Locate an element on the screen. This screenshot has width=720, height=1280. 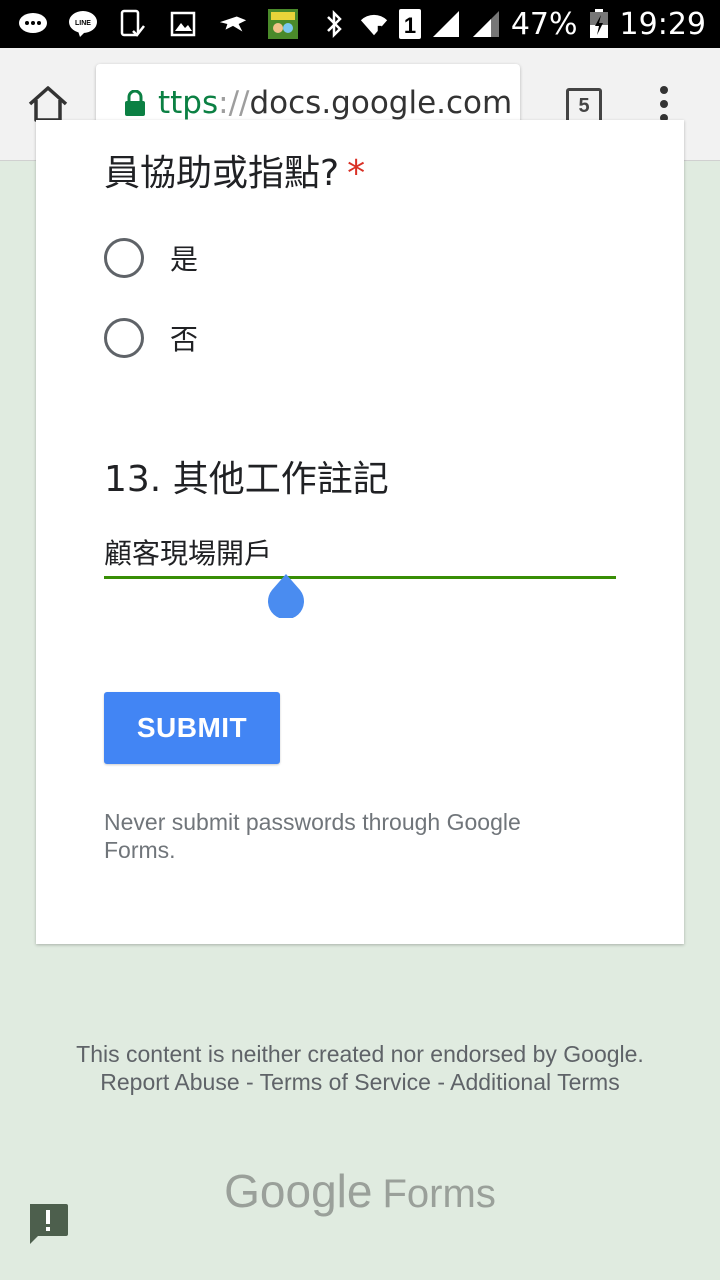
status-bar: LINE 1 47% 19:29 is located at coordinates (360, 24).